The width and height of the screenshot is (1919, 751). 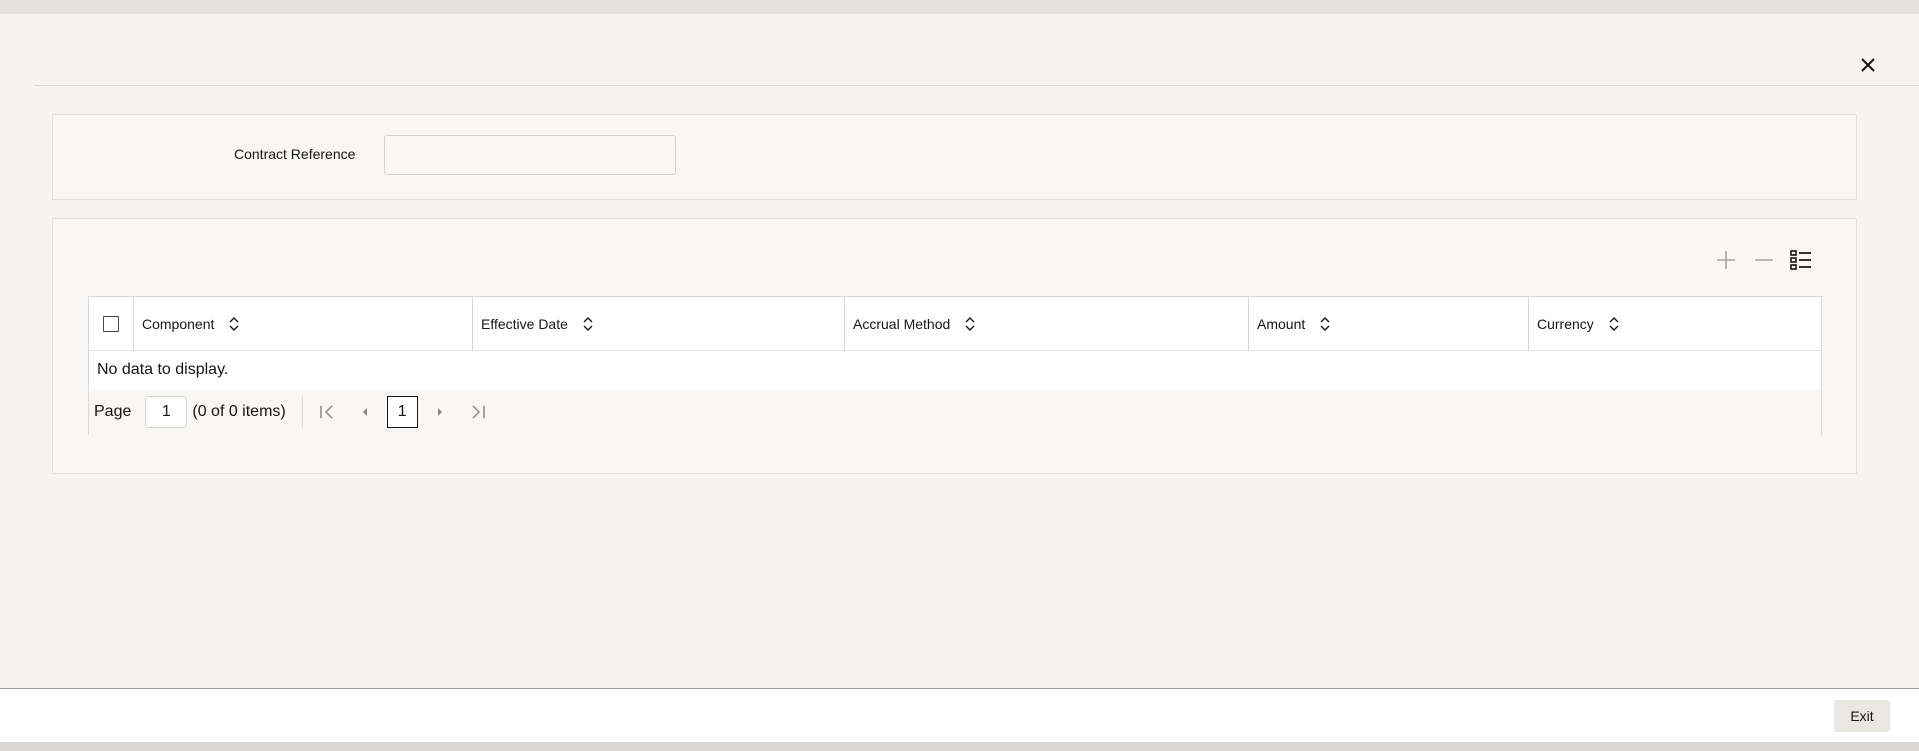 I want to click on column-header-currency: Currency, so click(x=1675, y=324).